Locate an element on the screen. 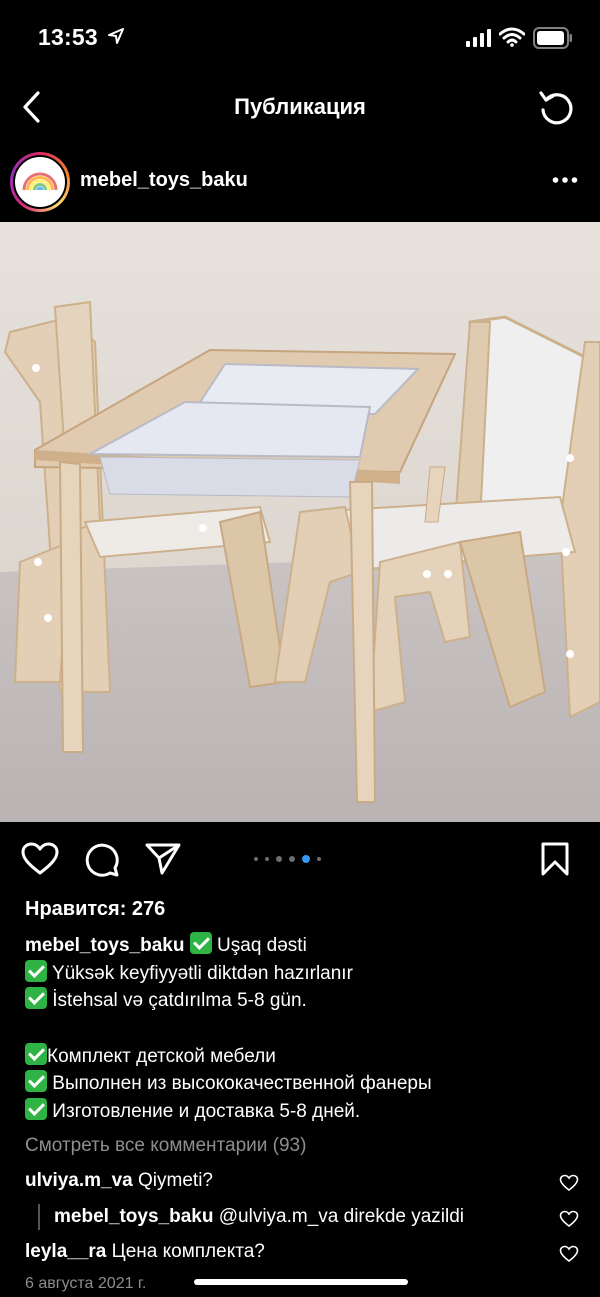  more-options-icon is located at coordinates (565, 180).